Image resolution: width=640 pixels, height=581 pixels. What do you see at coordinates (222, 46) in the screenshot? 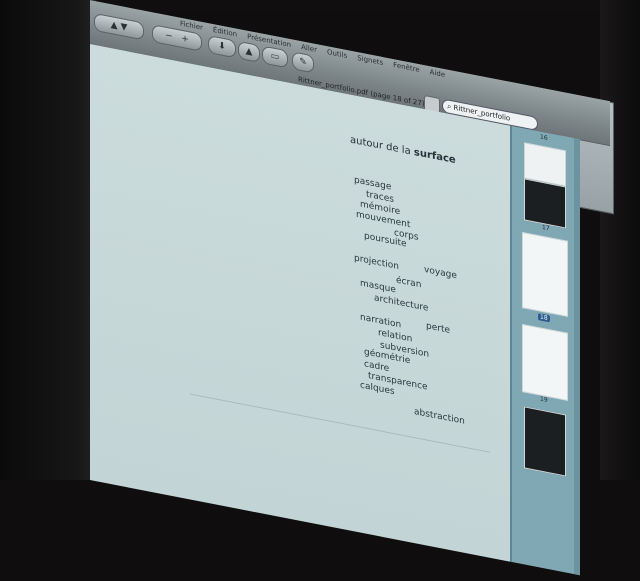
I see `arrow-down-icon: ⬇` at bounding box center [222, 46].